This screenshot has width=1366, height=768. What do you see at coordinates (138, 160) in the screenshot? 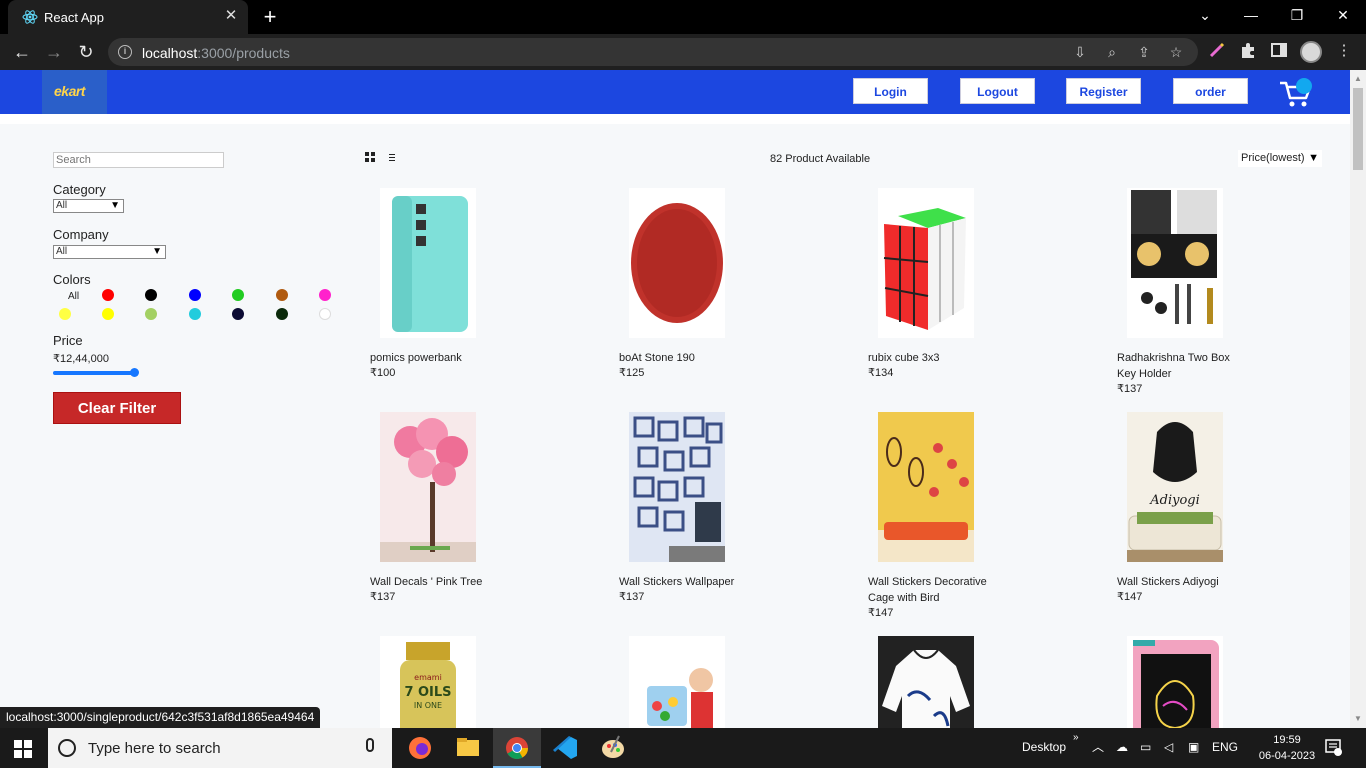
I see `search-input` at bounding box center [138, 160].